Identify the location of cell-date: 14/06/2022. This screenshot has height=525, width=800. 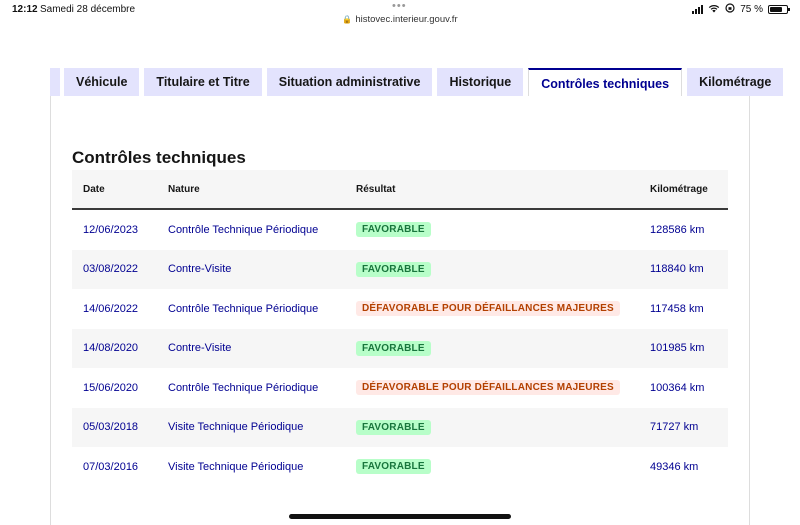
(111, 308).